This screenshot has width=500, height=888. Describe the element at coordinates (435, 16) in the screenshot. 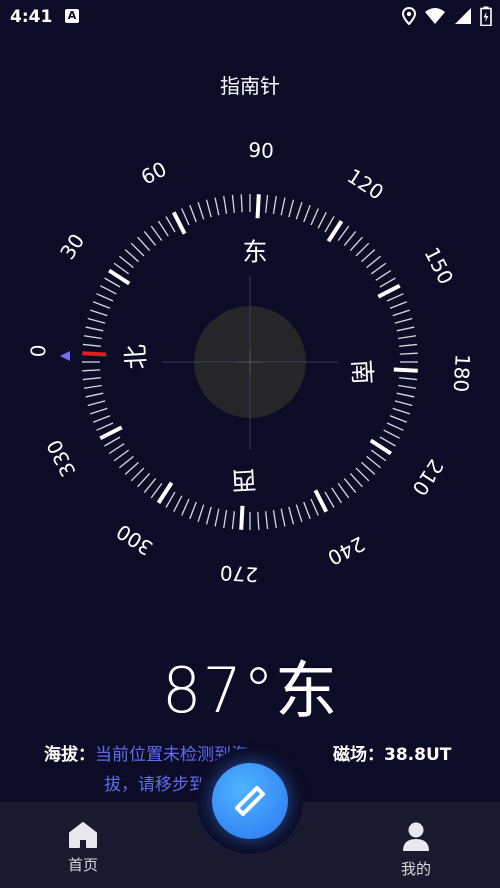

I see `wifi-icon` at that location.